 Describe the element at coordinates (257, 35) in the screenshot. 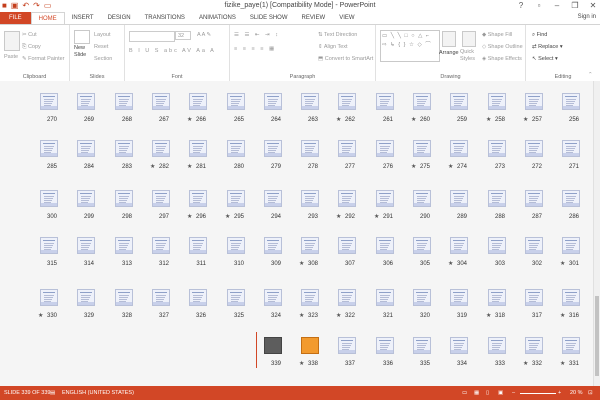

I see `list-buttons: ☰ ☰ ⇤ ⇥ ↕` at that location.